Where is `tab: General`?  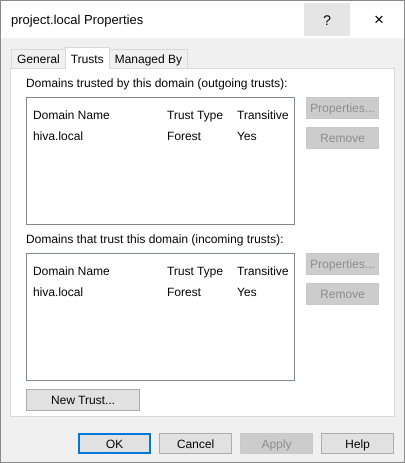
tab: General is located at coordinates (38, 58).